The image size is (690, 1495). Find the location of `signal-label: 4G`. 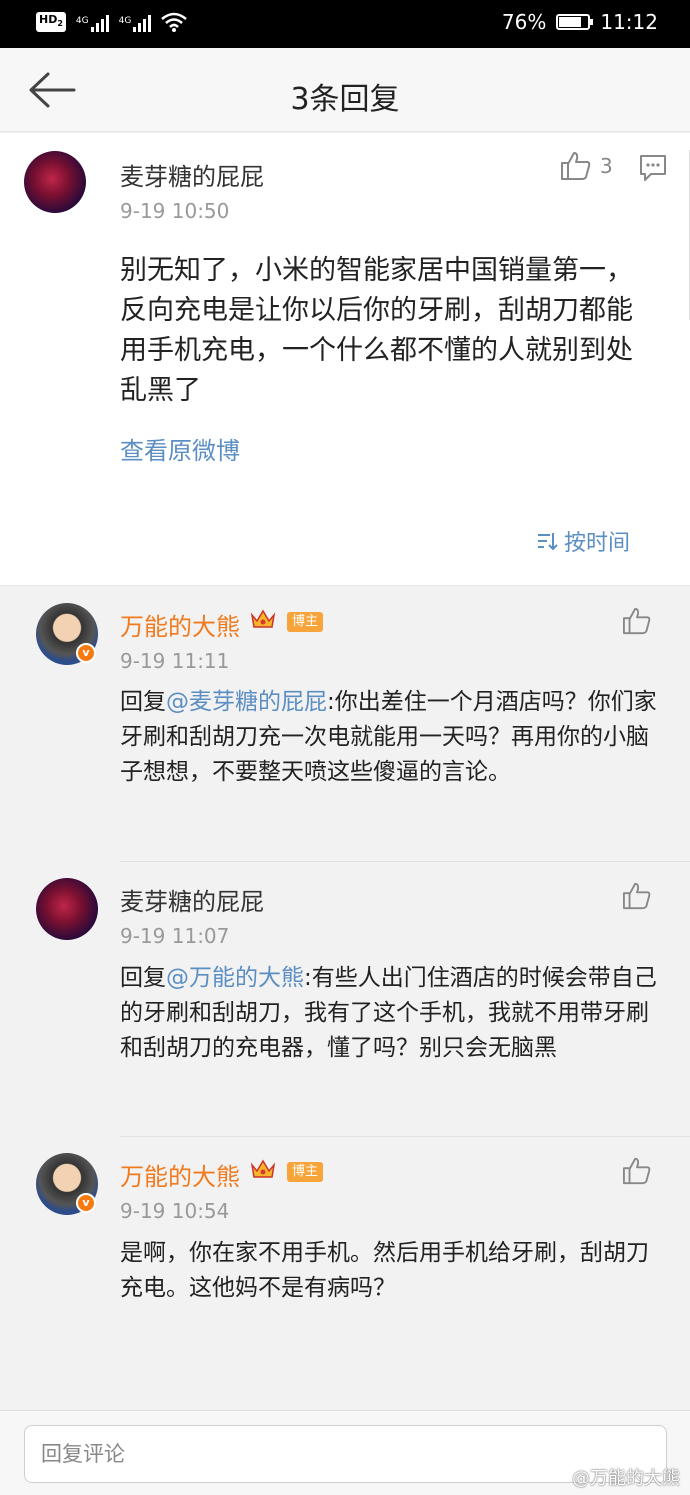

signal-label: 4G is located at coordinates (82, 21).